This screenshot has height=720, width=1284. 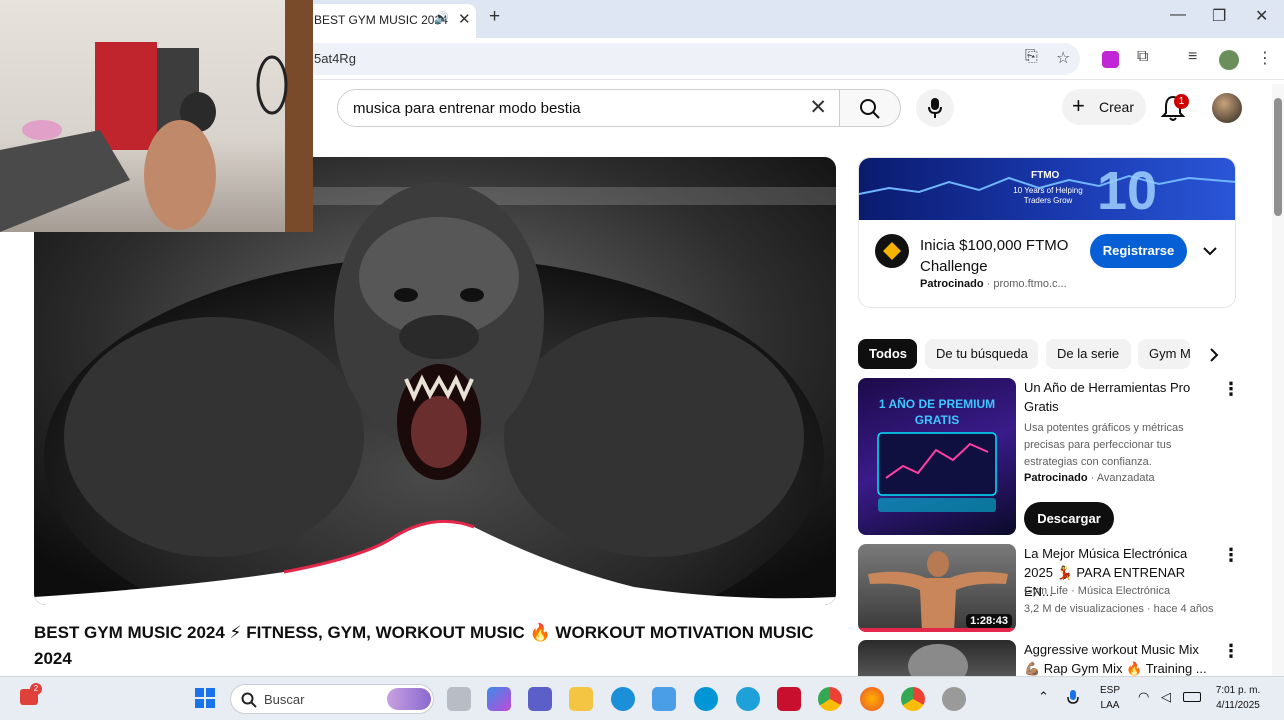 What do you see at coordinates (1166, 697) in the screenshot?
I see `volume-icon: ◁` at bounding box center [1166, 697].